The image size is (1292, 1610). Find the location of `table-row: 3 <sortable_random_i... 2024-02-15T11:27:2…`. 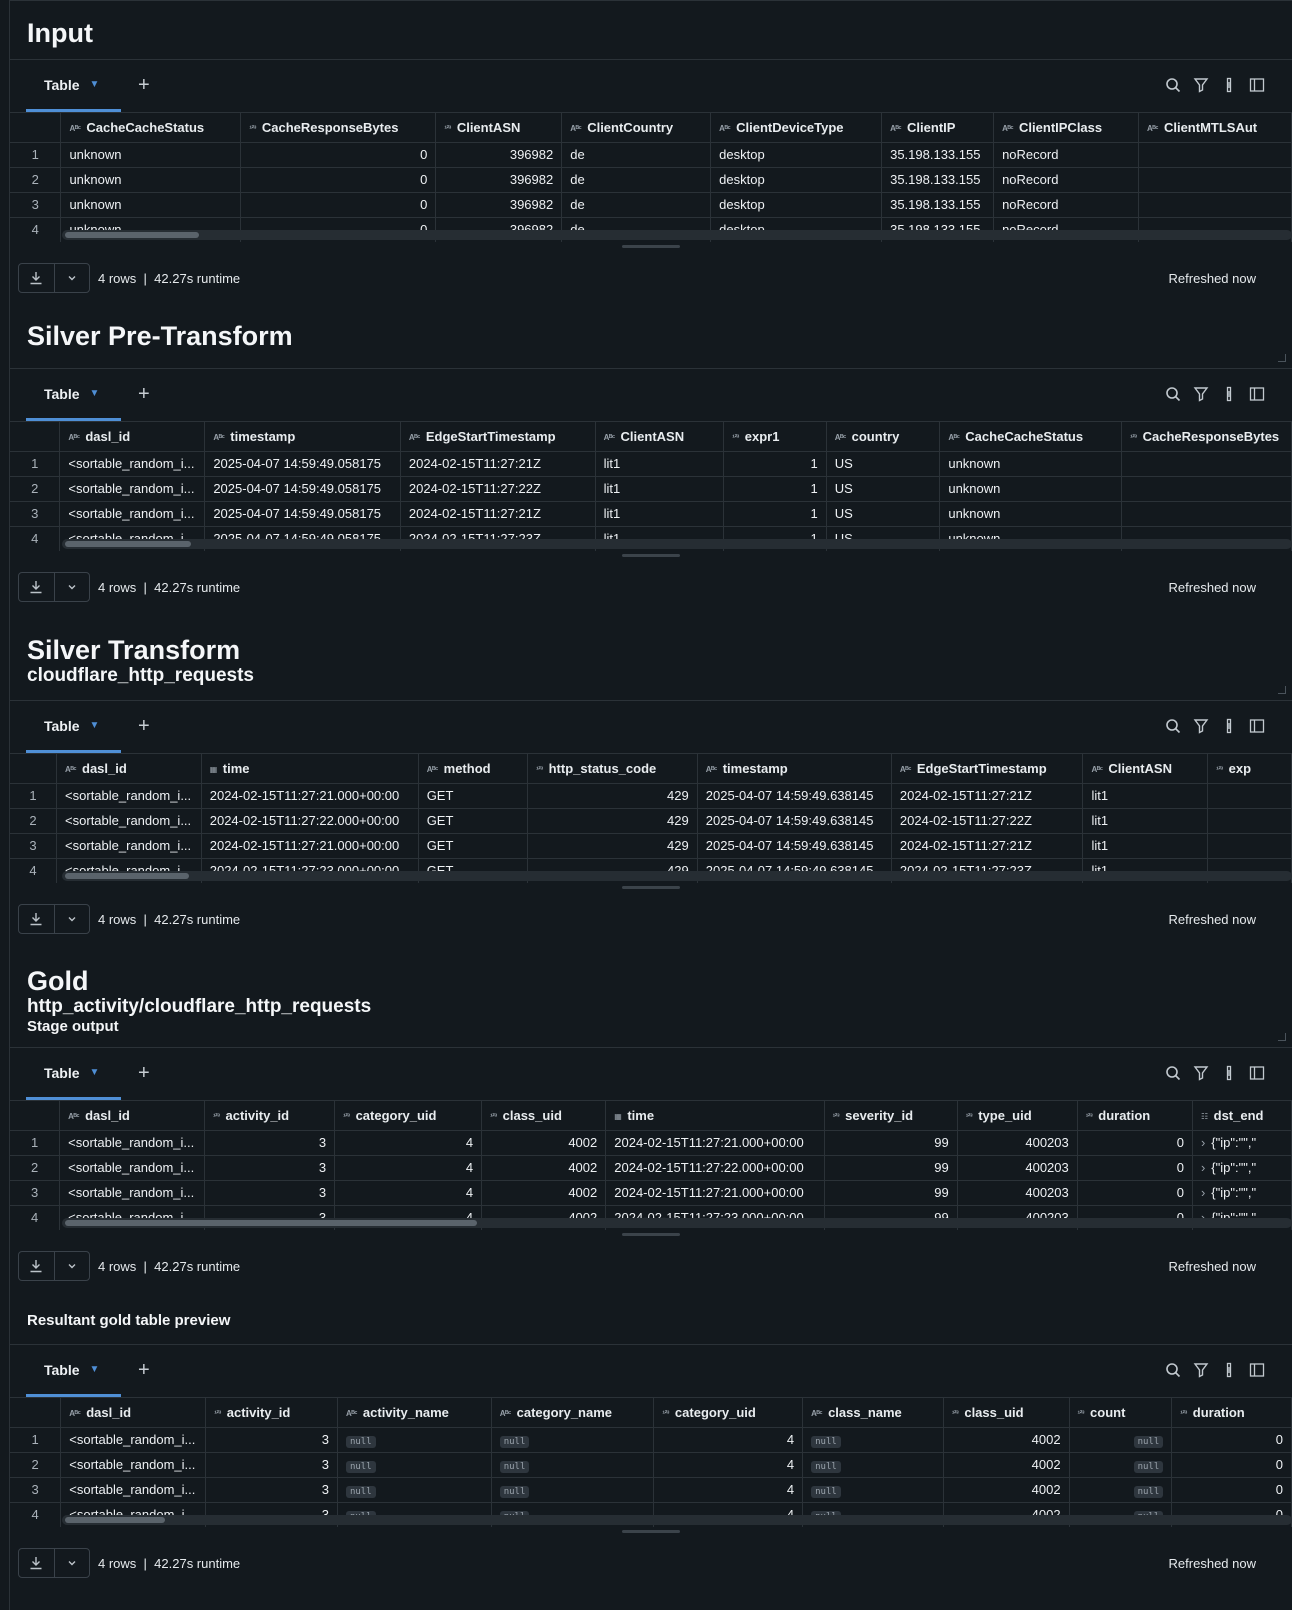

table-row: 3 <sortable_random_i... 2024-02-15T11:27:2… is located at coordinates (651, 846).